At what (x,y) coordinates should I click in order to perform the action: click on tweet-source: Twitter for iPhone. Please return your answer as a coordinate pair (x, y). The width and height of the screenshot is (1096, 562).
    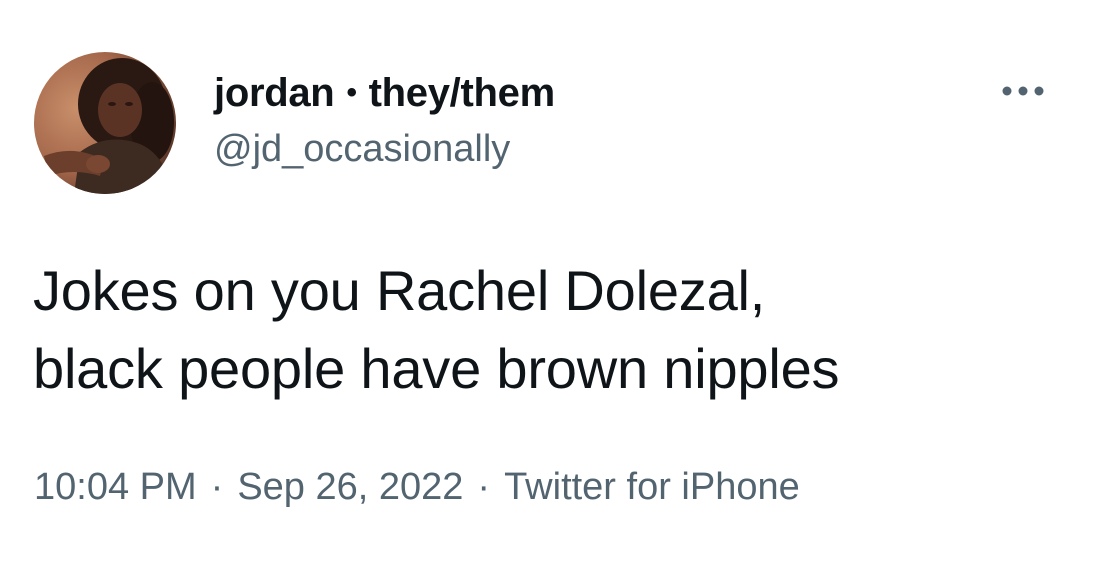
    Looking at the image, I should click on (652, 487).